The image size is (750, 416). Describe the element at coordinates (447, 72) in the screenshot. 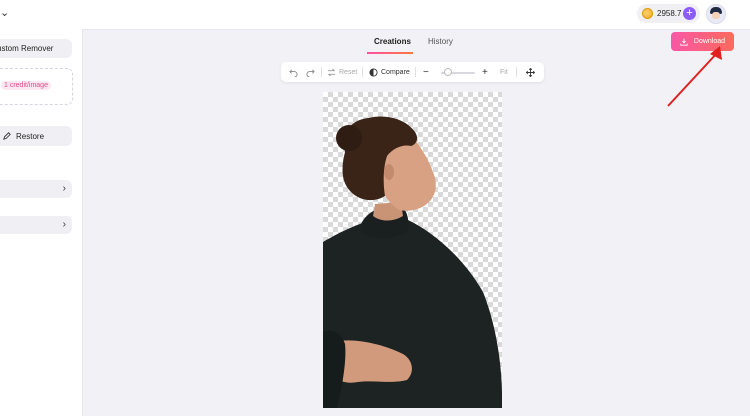

I see `zoom-slider-thumb` at that location.